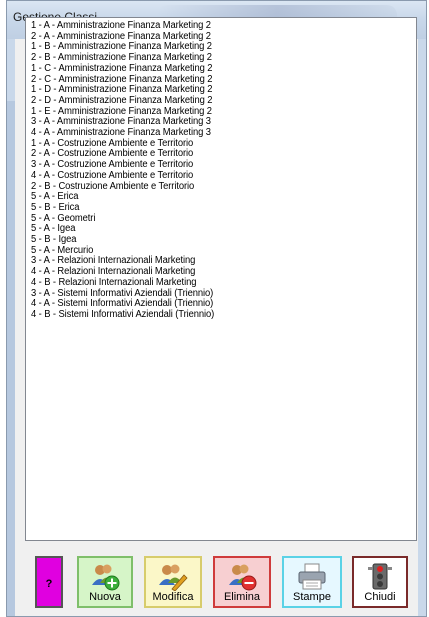  What do you see at coordinates (380, 578) in the screenshot?
I see `traffic-light-icon` at bounding box center [380, 578].